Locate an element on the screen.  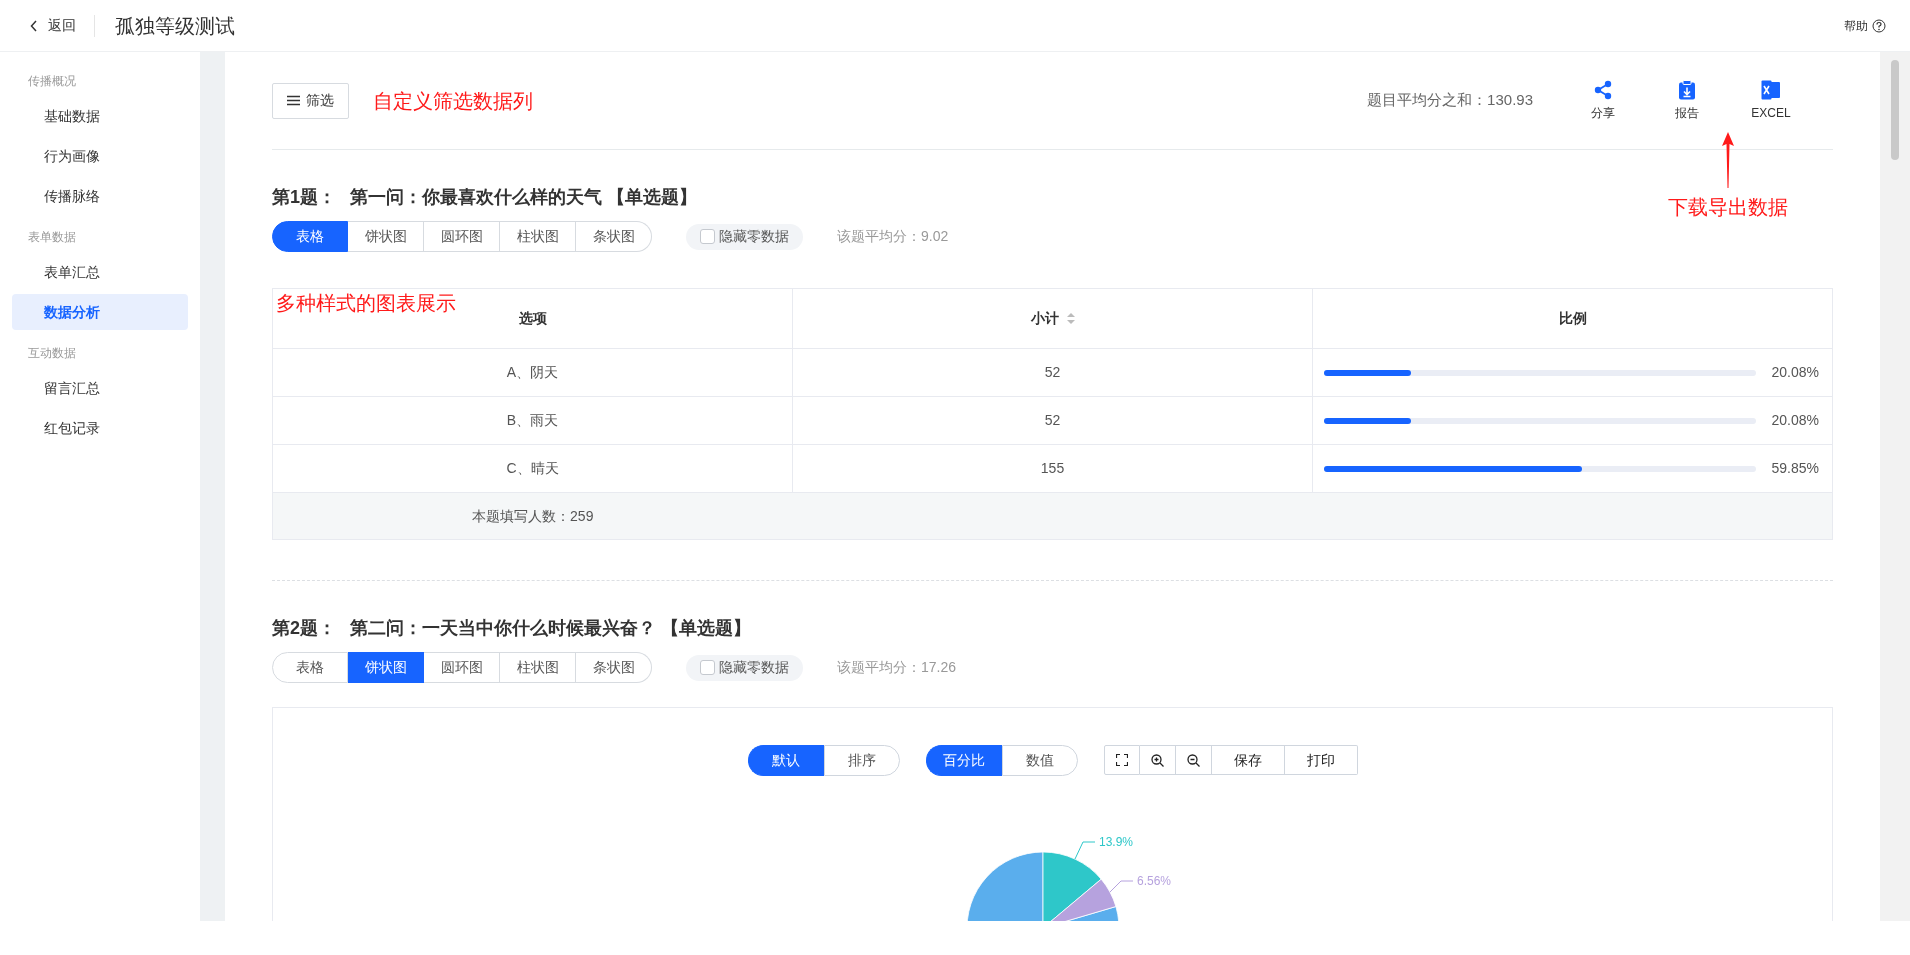
zoom-out-icon is located at coordinates (1193, 760).